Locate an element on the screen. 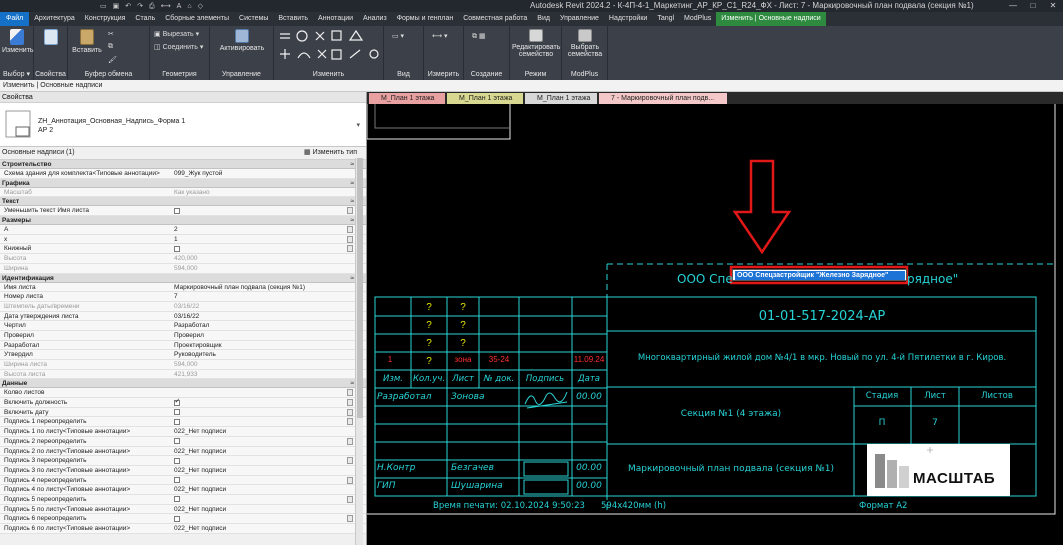  property-row: x1 is located at coordinates (183, 239).